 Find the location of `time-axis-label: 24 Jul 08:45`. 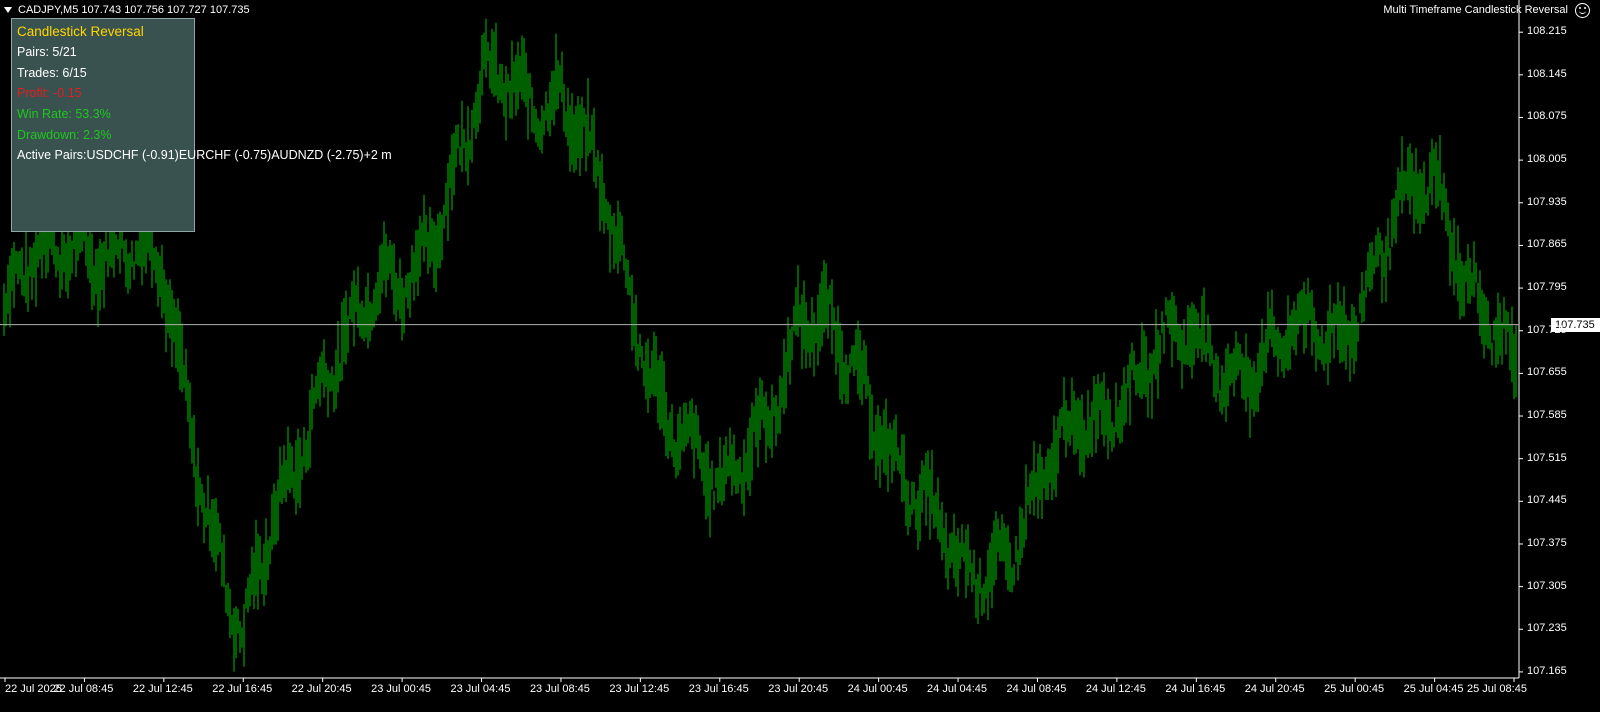

time-axis-label: 24 Jul 08:45 is located at coordinates (1036, 689).